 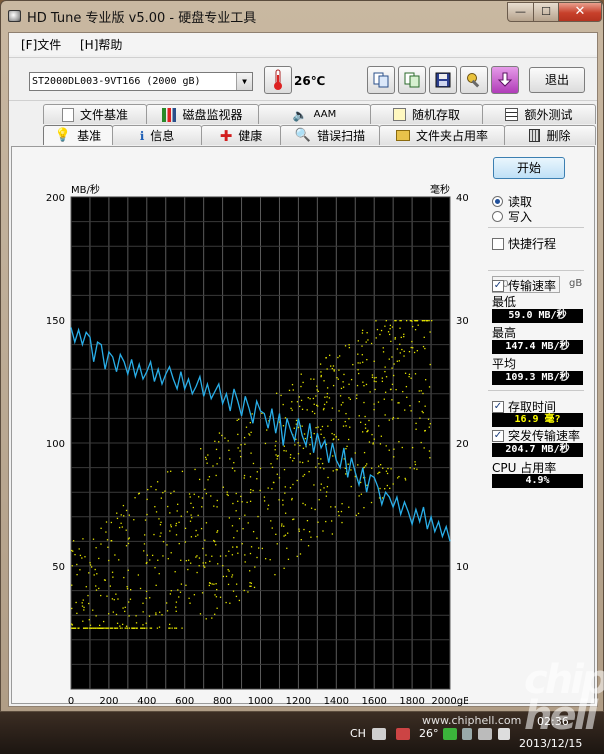 I want to click on flag-icon, so click(x=467, y=734).